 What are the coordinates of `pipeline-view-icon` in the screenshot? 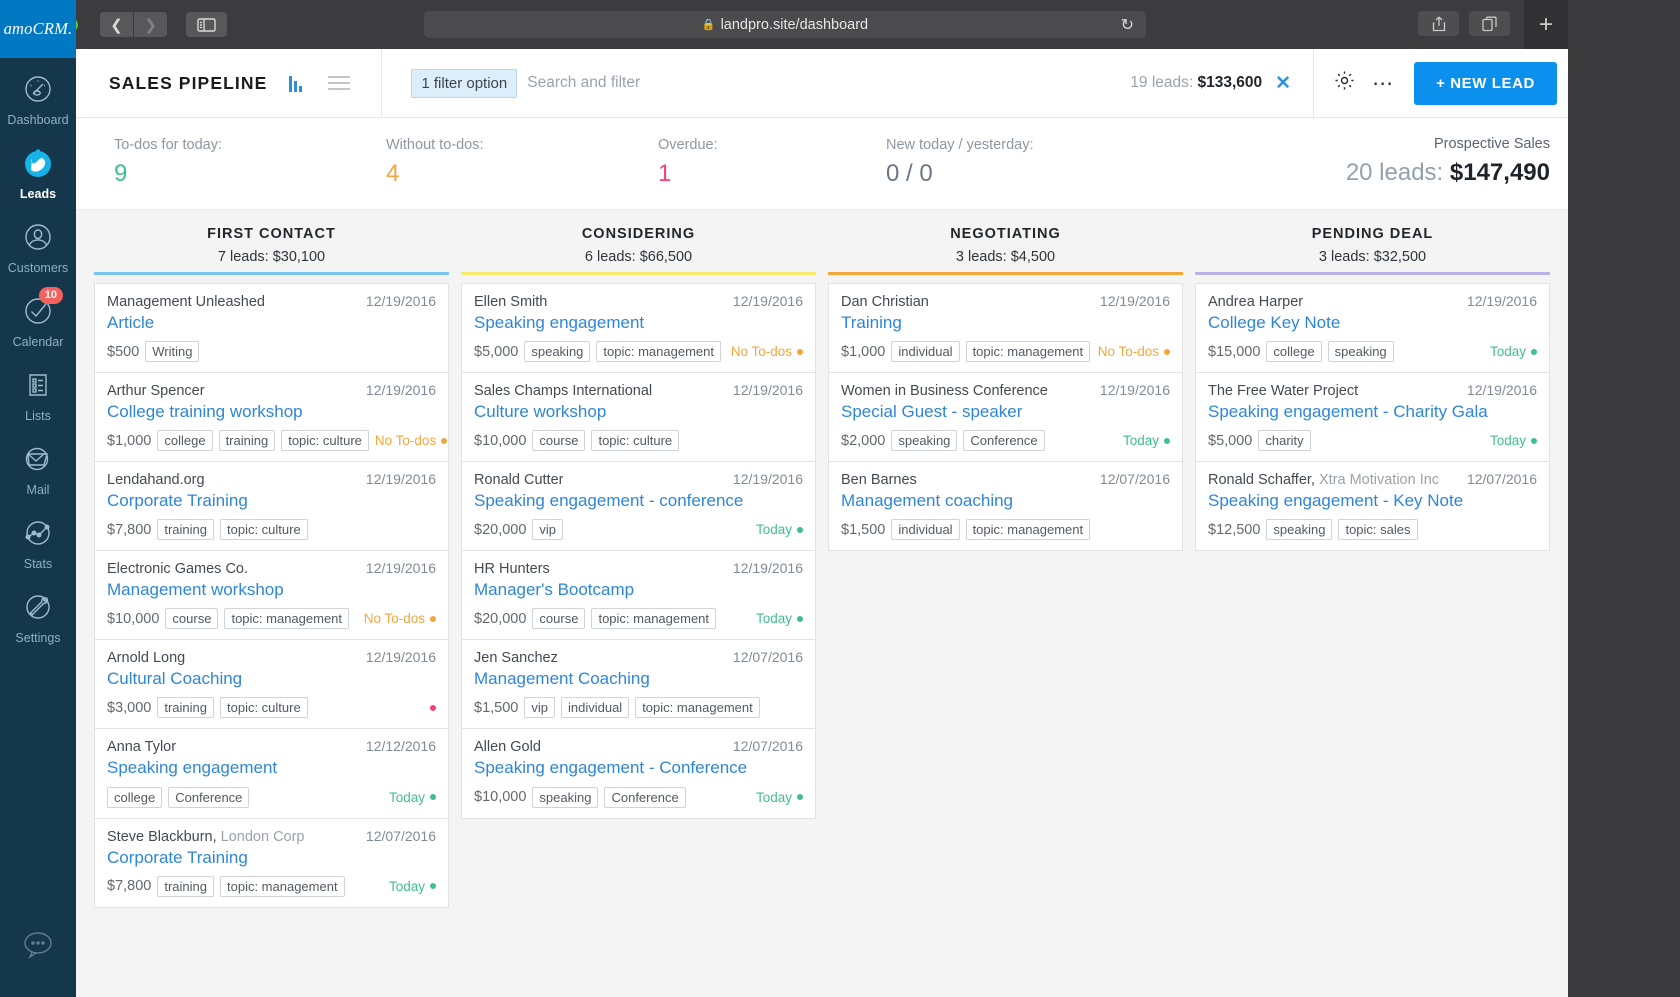 It's located at (296, 83).